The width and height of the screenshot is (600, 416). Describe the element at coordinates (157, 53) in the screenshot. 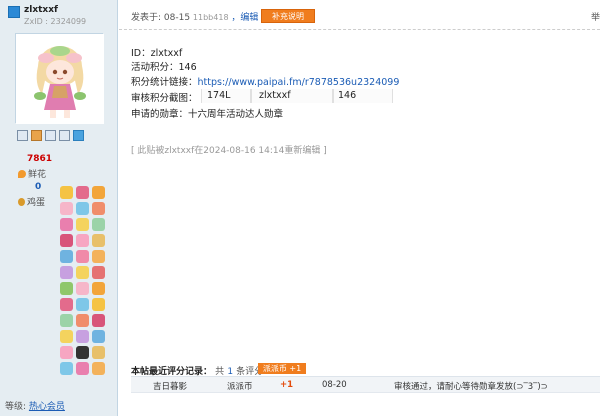

I see `content-id-line: ID：zlxtxxf` at that location.